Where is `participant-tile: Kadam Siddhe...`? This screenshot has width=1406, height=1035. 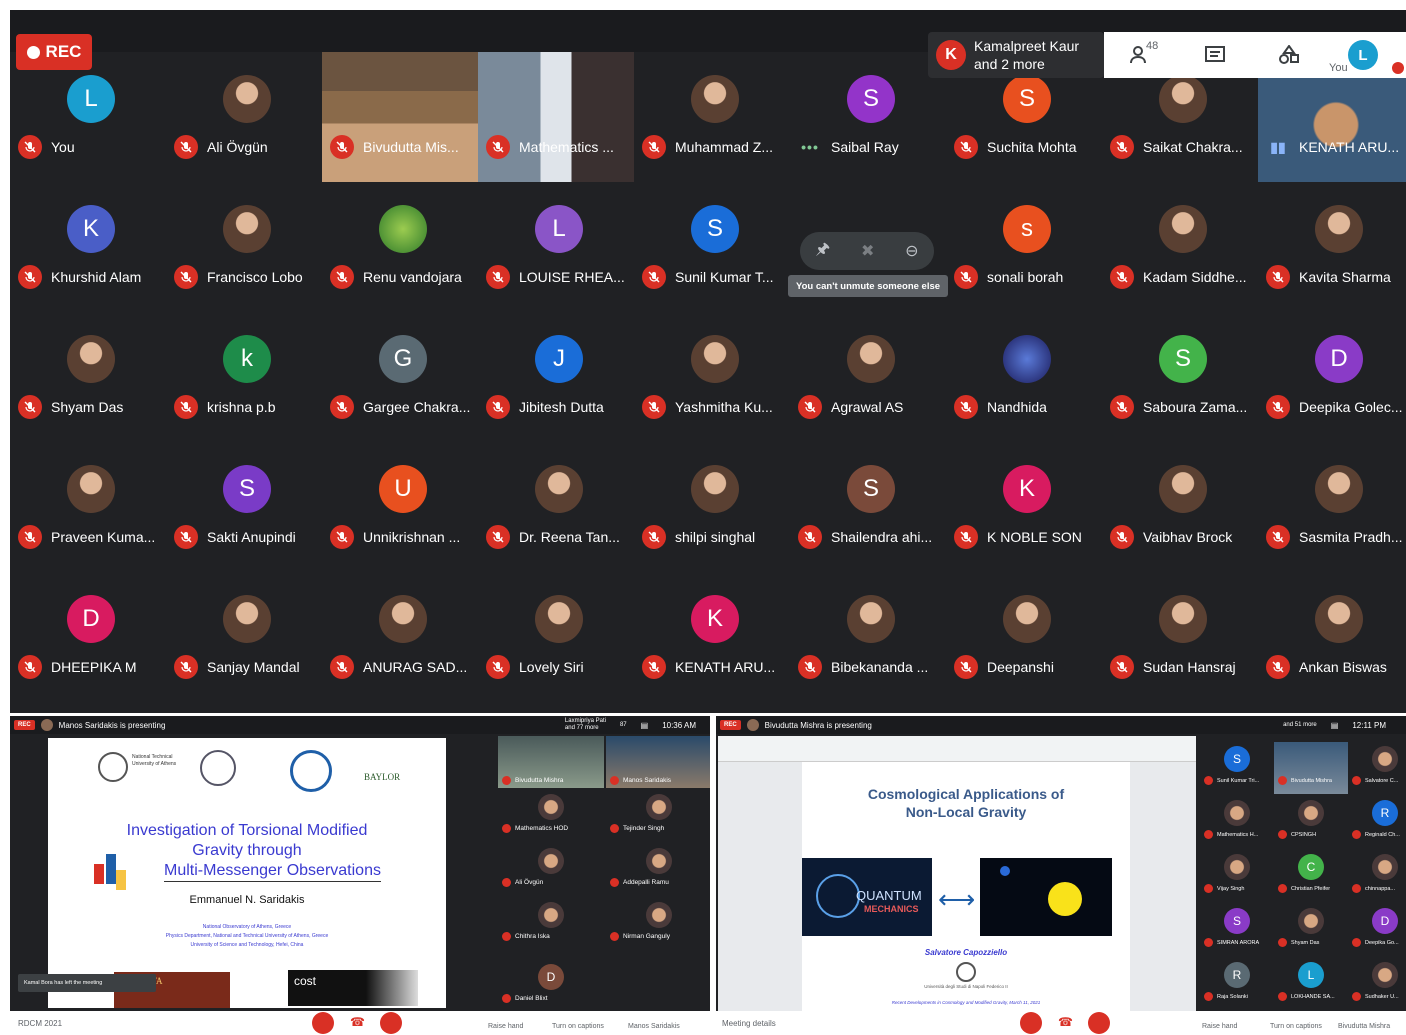
participant-tile: Kadam Siddhe... is located at coordinates (1180, 247).